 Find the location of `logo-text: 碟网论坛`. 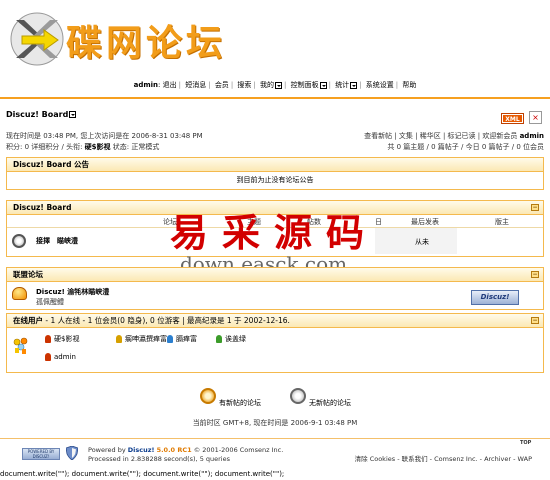

logo-text: 碟网论坛 is located at coordinates (146, 43).